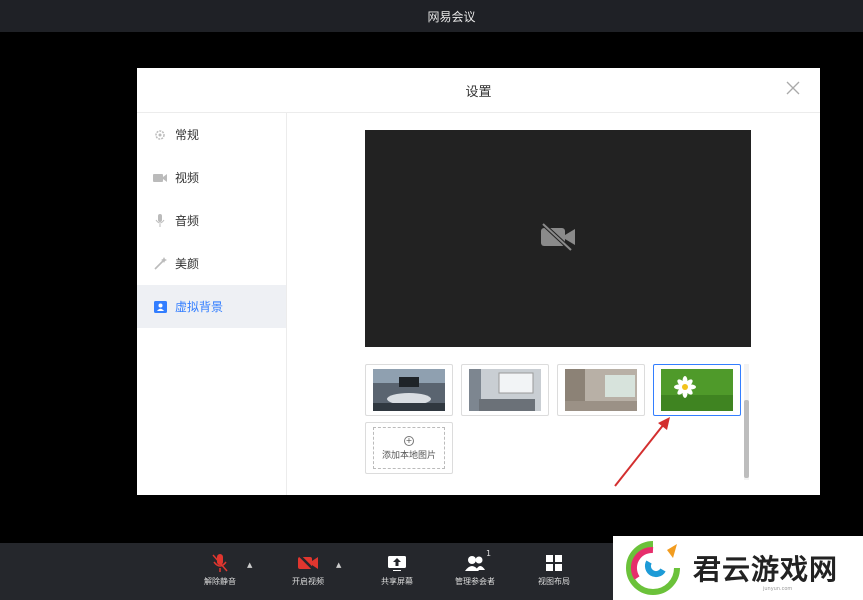 The height and width of the screenshot is (600, 863). Describe the element at coordinates (187, 264) in the screenshot. I see `sidebar-item-label: 美颜` at that location.